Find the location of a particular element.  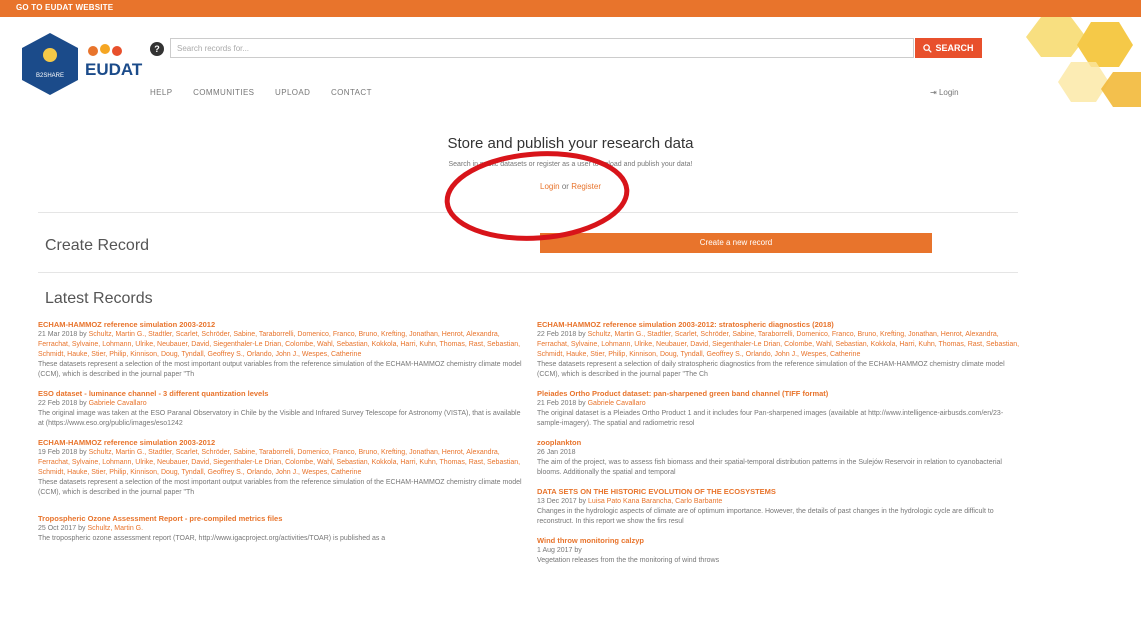

honeycomb-decoration is located at coordinates (1083, 62).